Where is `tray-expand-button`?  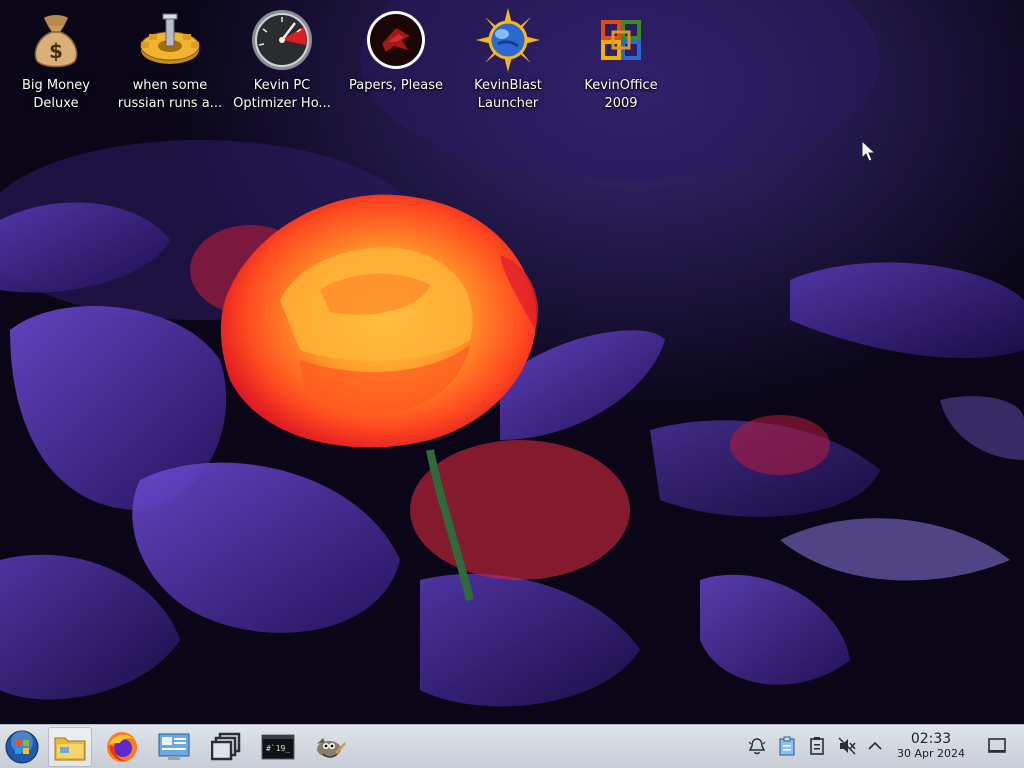 tray-expand-button is located at coordinates (875, 746).